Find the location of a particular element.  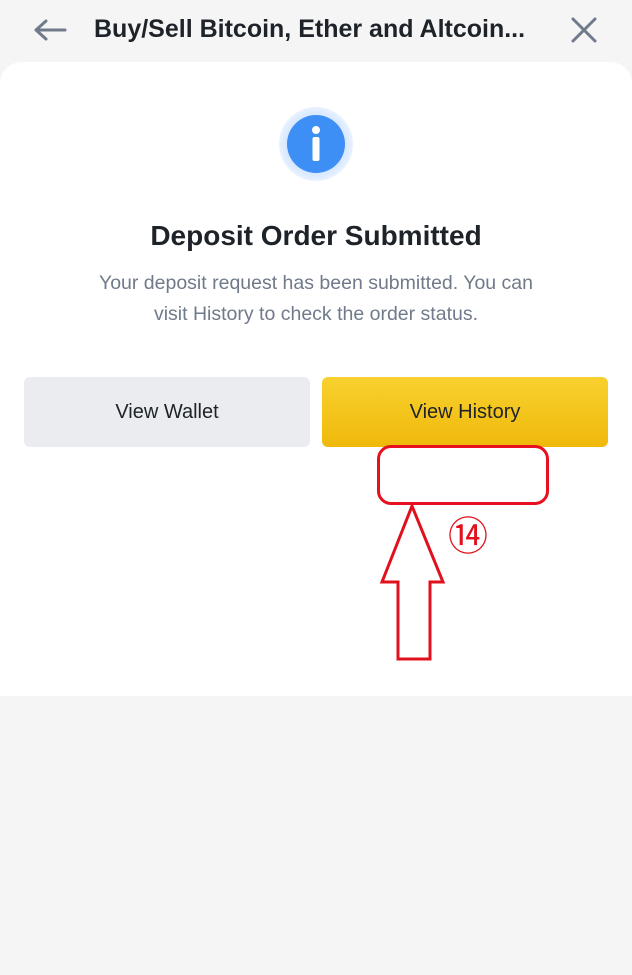

annotation-arrow-icon is located at coordinates (412, 581).